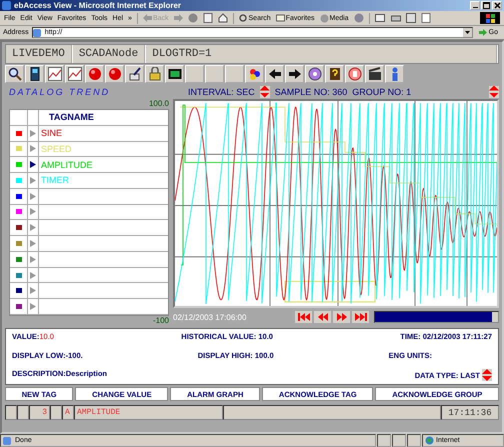 The width and height of the screenshot is (504, 447). What do you see at coordinates (311, 91) in the screenshot?
I see `sample-number: SAMPLE NO: 360` at bounding box center [311, 91].